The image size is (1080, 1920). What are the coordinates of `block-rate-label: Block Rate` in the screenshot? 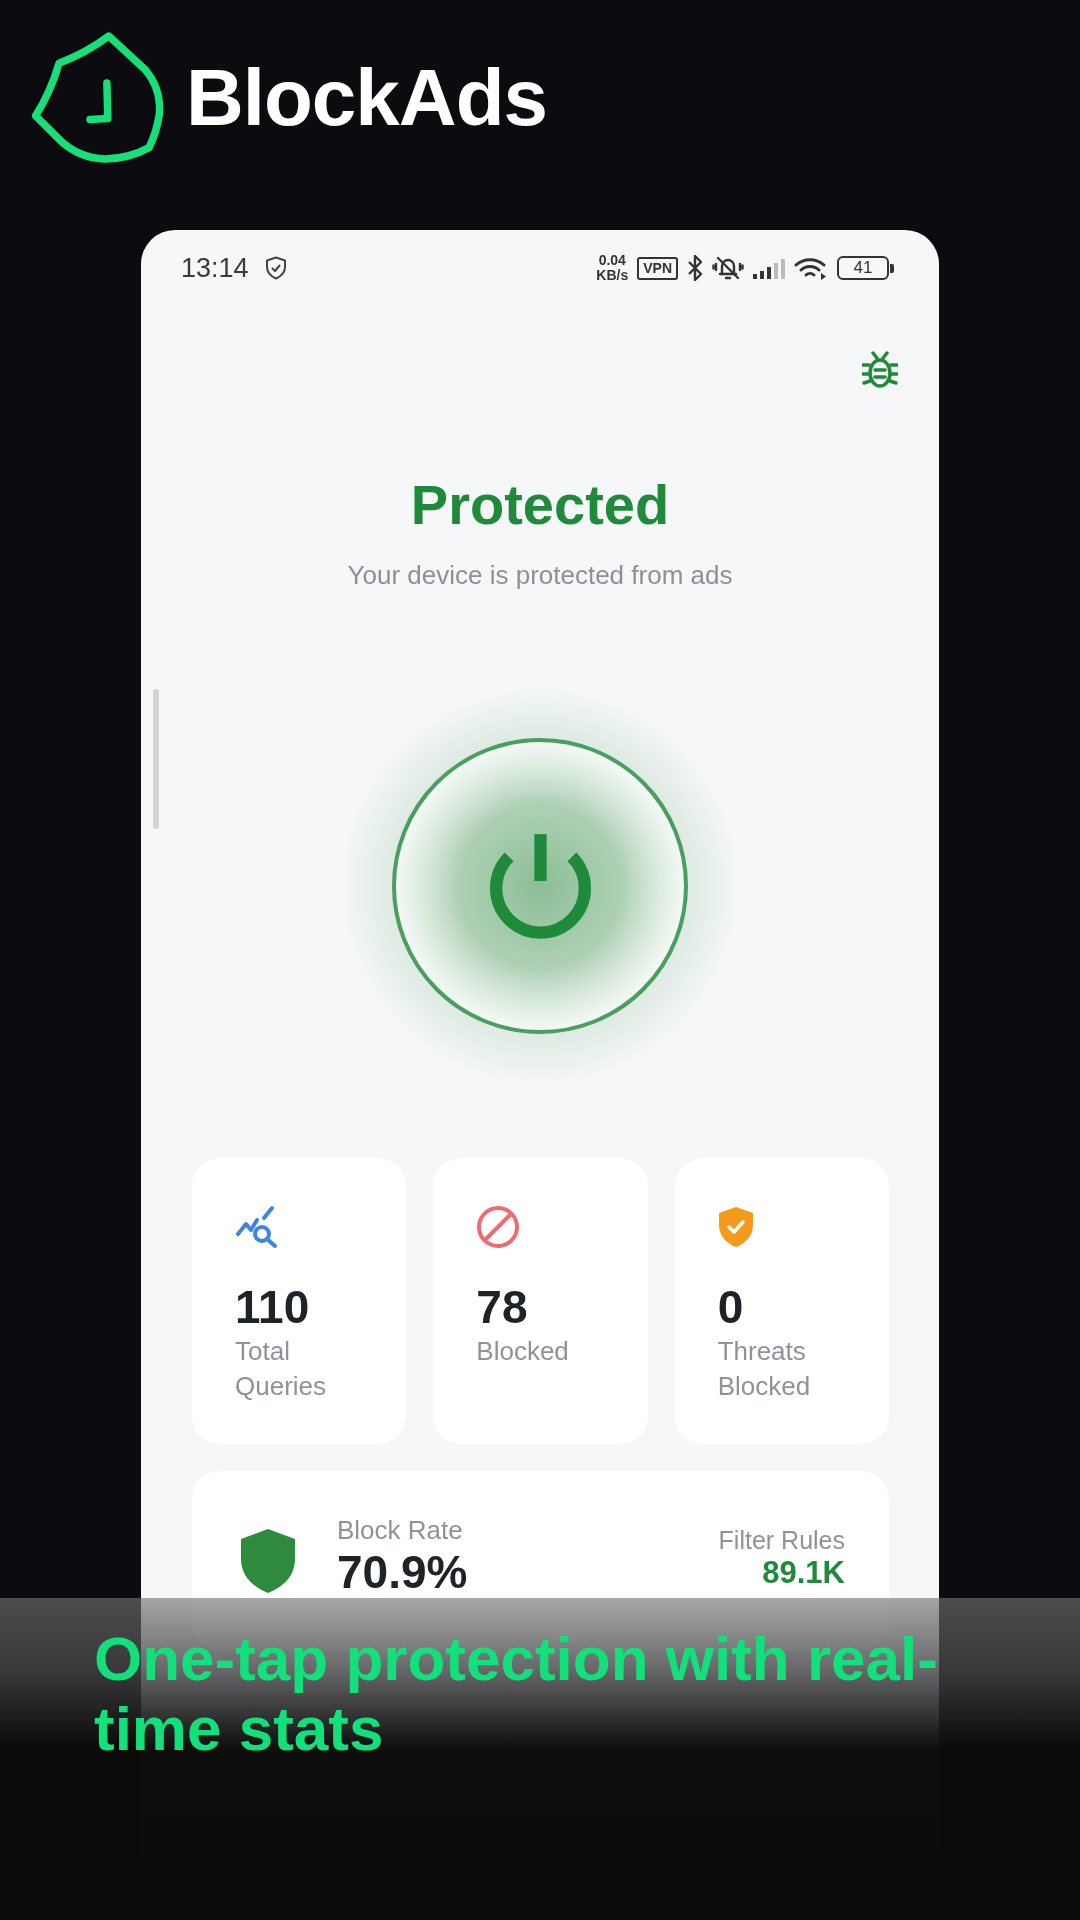 It's located at (400, 1530).